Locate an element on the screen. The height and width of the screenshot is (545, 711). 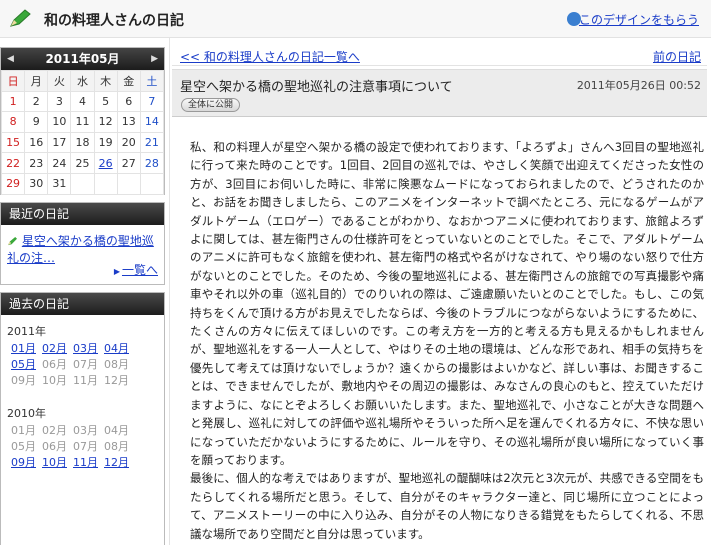
month-label: 08月 is located at coordinates (116, 364).